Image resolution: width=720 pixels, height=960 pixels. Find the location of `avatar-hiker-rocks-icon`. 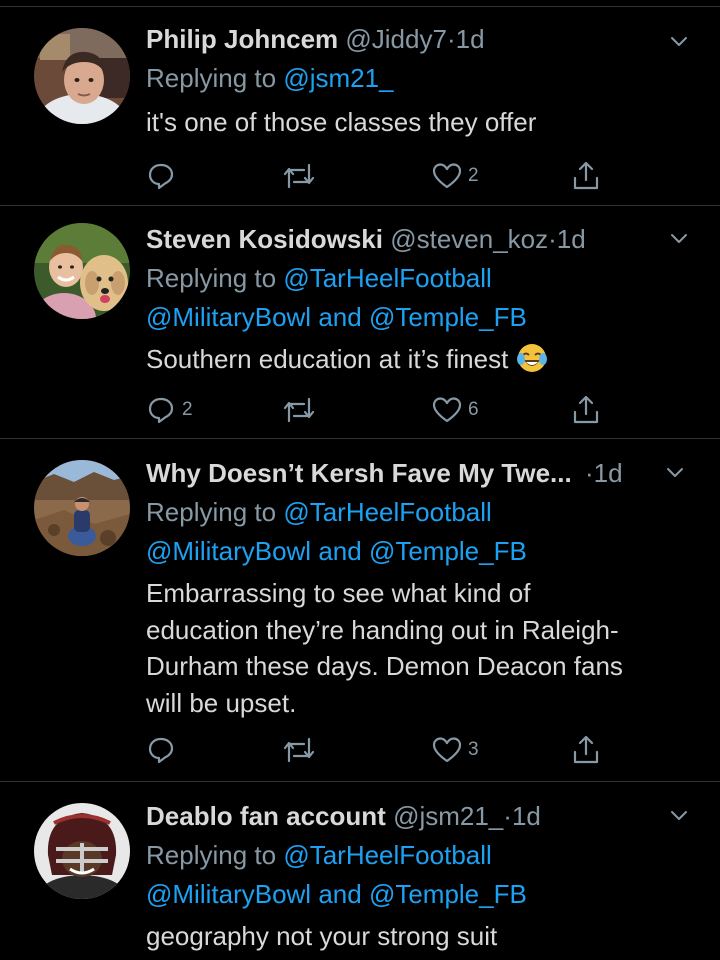

avatar-hiker-rocks-icon is located at coordinates (82, 508).